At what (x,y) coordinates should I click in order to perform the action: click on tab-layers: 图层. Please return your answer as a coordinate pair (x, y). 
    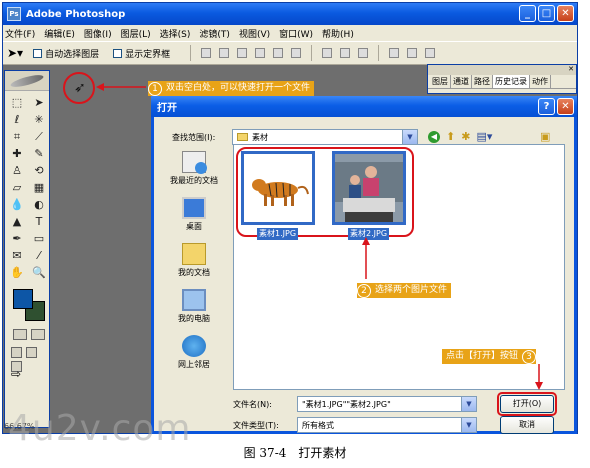
    Looking at the image, I should click on (440, 81).